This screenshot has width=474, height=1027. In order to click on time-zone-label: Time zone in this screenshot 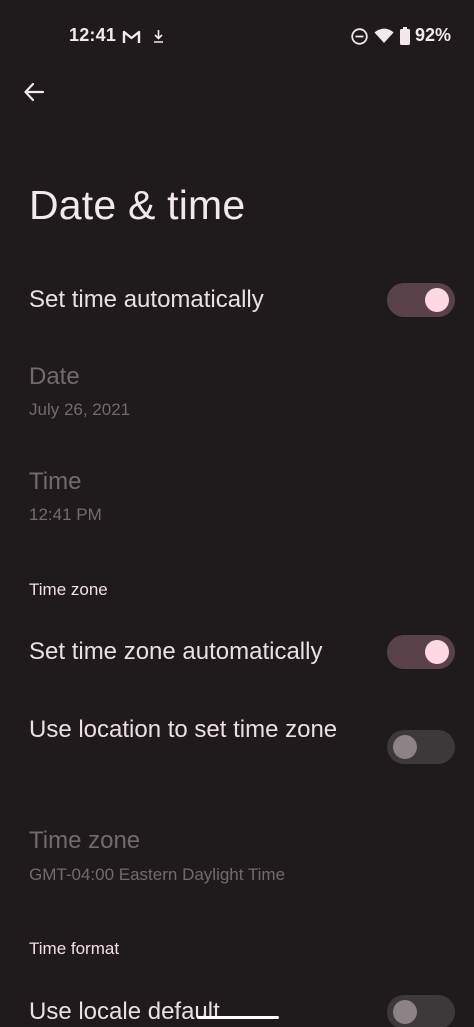, I will do `click(85, 840)`.